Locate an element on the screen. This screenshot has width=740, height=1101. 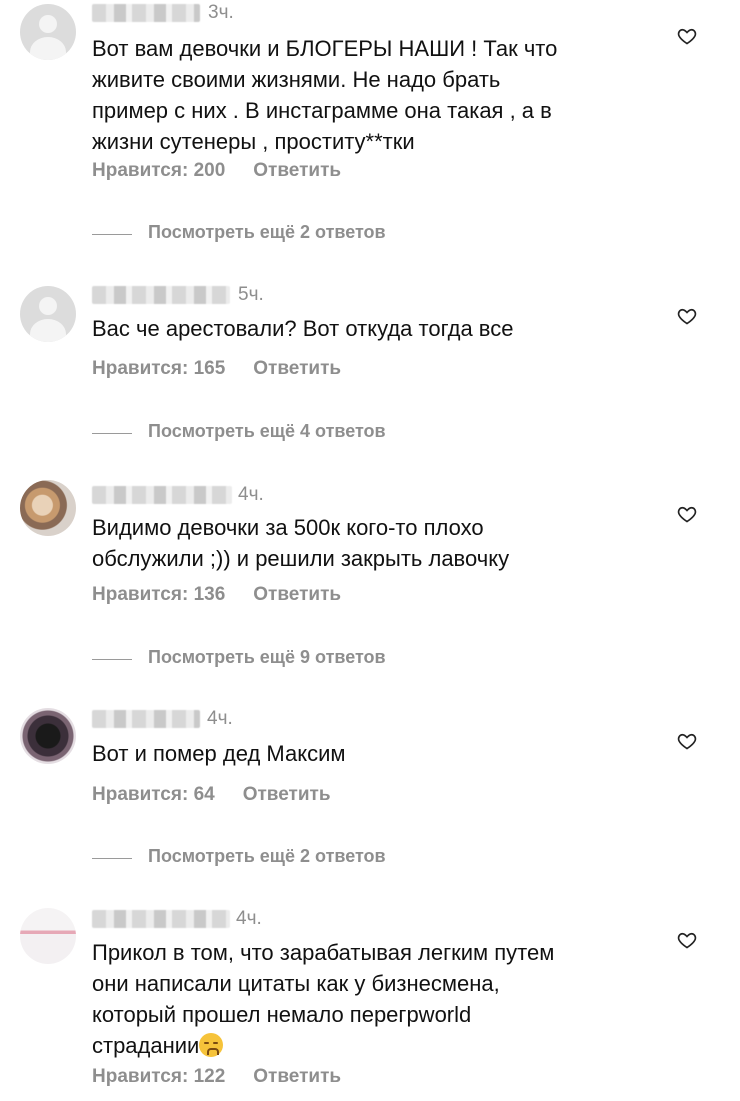
comment-meta: Нравится: 64 Ответить is located at coordinates (211, 795).